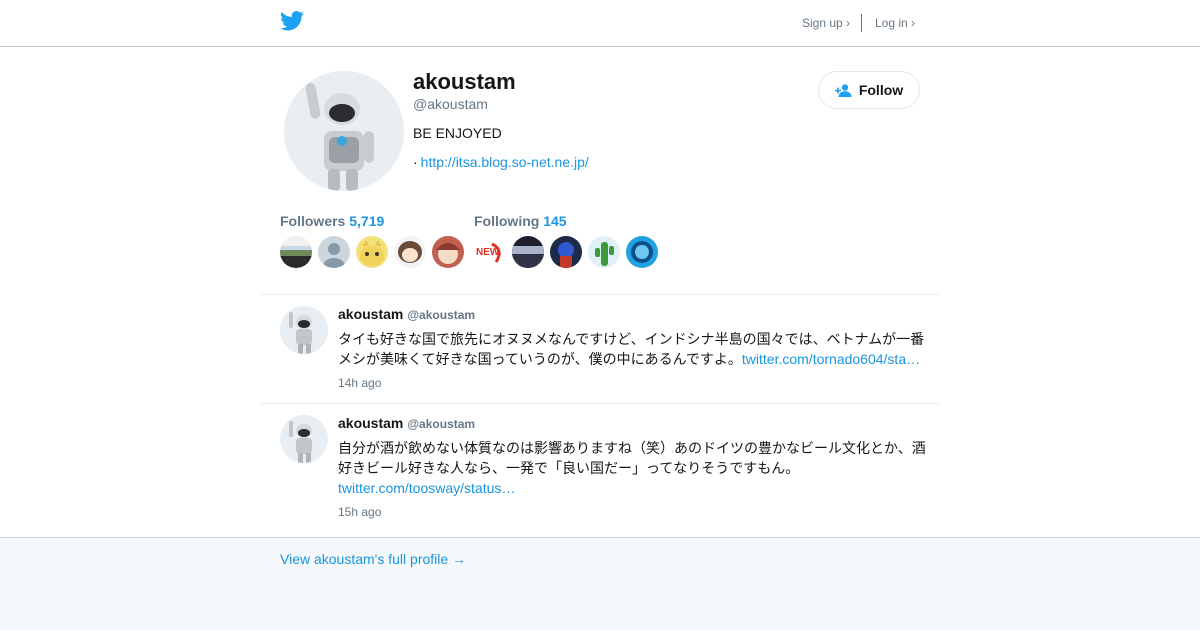  I want to click on profile-footer: View akoustam's full profile →, so click(600, 583).